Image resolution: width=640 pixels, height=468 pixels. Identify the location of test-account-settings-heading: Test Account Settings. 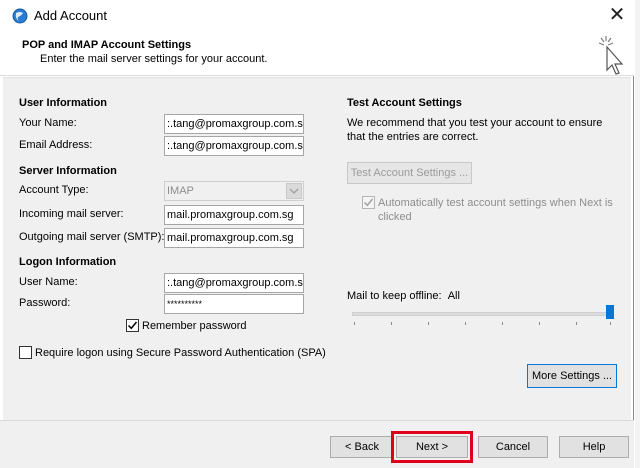
(404, 103).